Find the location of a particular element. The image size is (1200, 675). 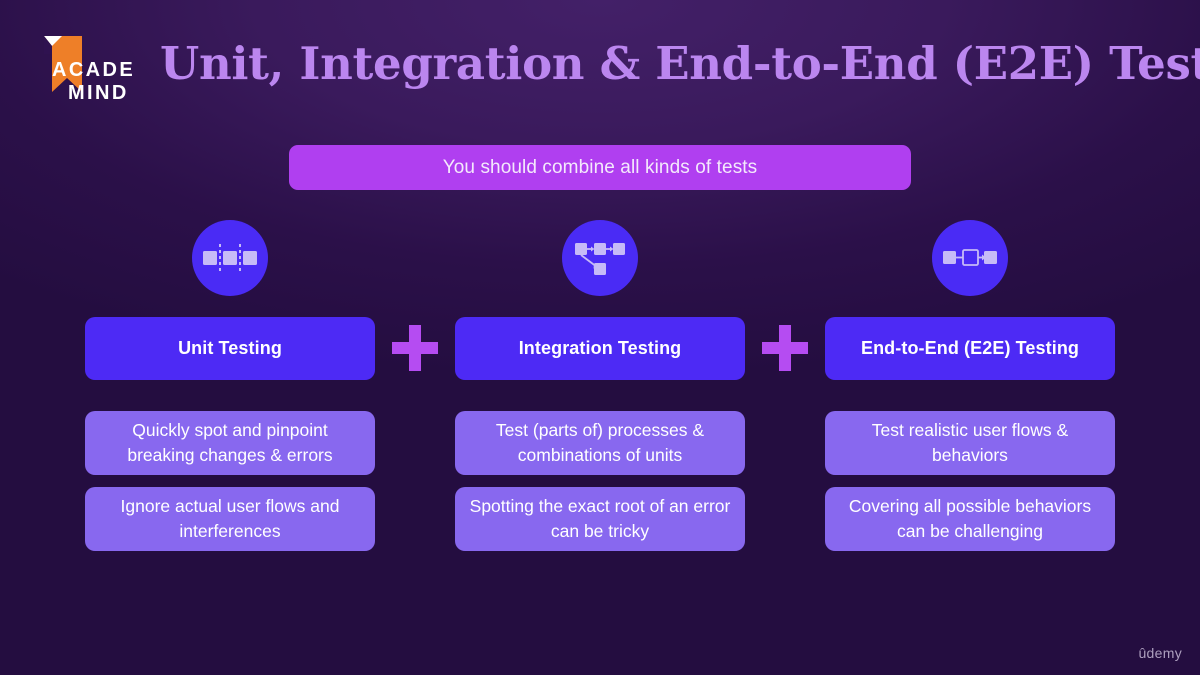

header-label: End-to-End (E2E) Testing is located at coordinates (970, 348).